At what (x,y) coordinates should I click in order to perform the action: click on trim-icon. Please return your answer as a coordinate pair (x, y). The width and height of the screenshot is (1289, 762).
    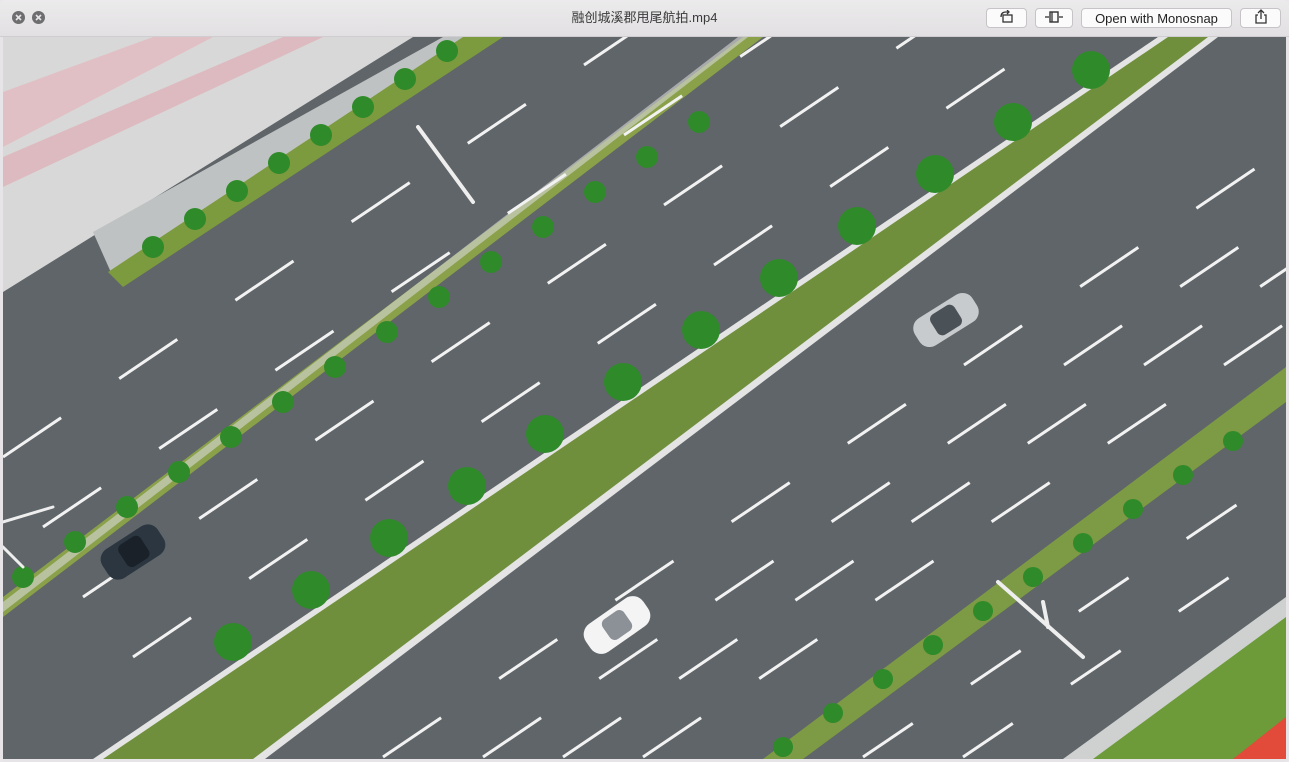
    Looking at the image, I should click on (1054, 18).